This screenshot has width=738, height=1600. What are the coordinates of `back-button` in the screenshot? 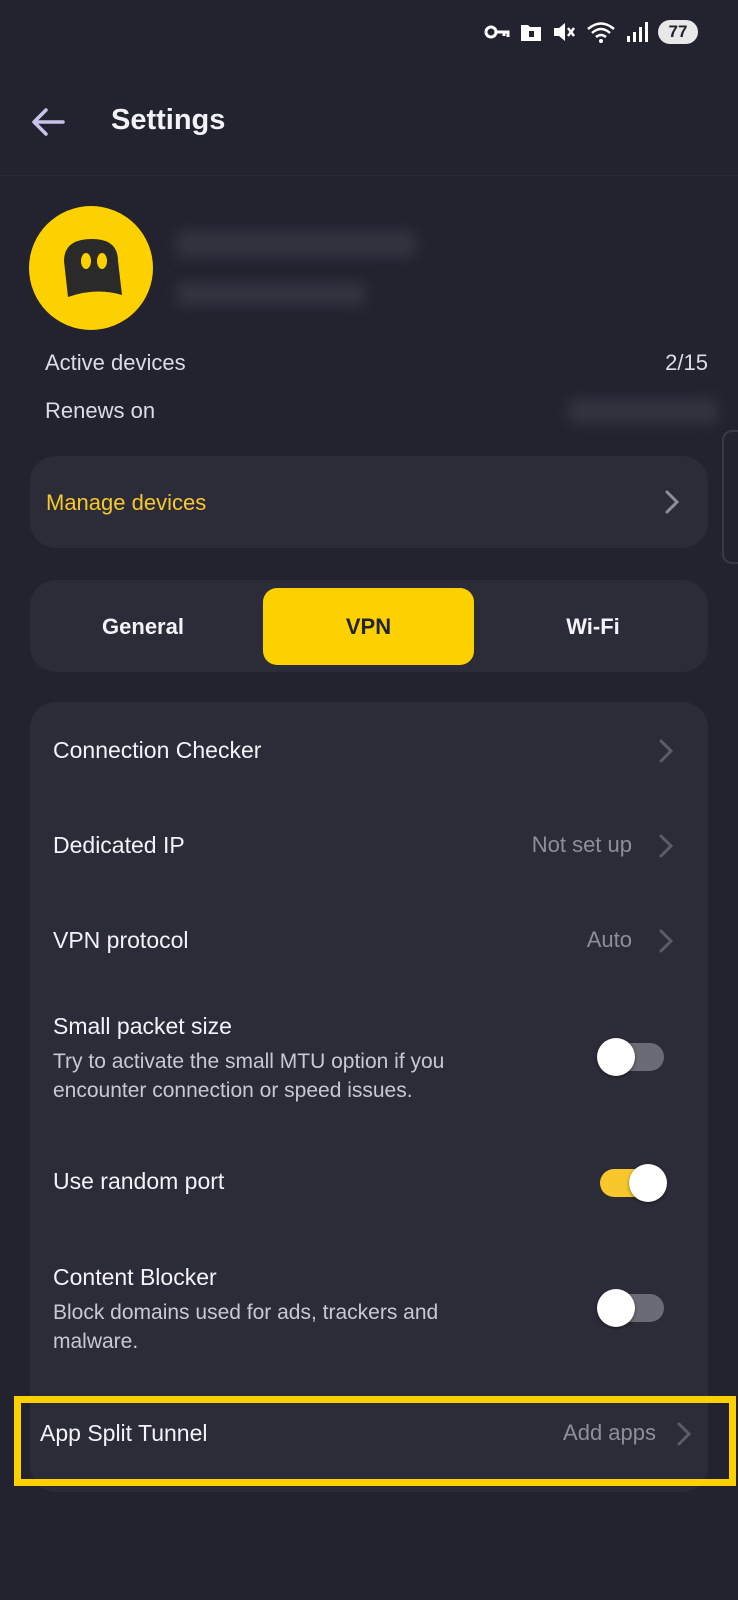 It's located at (48, 122).